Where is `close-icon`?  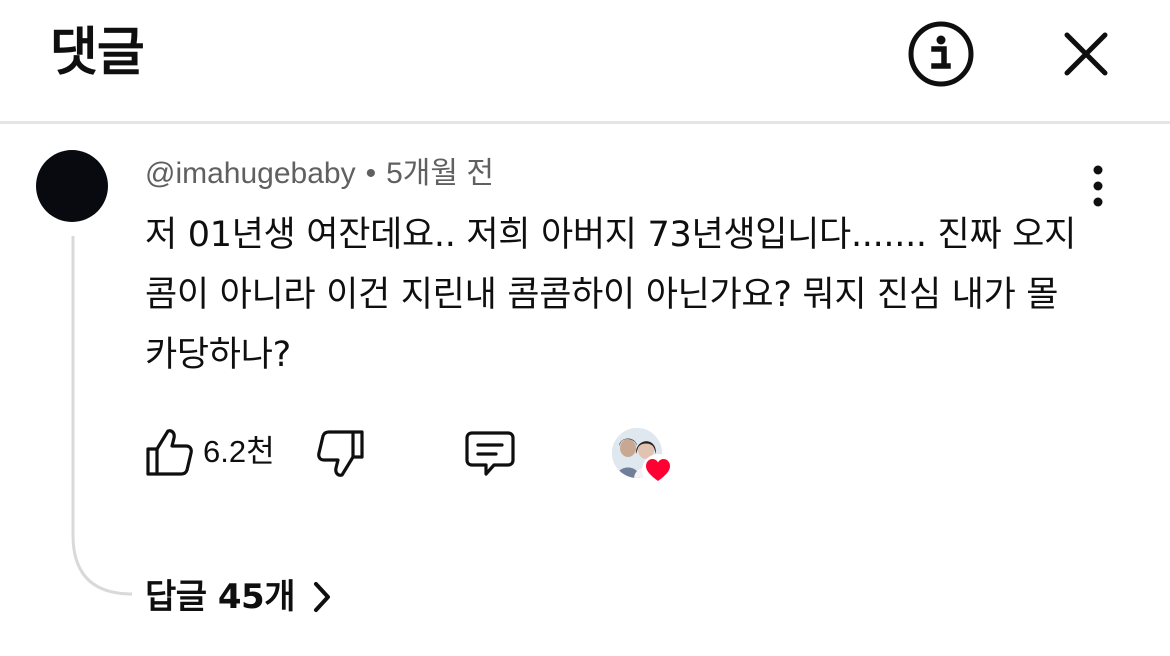 close-icon is located at coordinates (1086, 54).